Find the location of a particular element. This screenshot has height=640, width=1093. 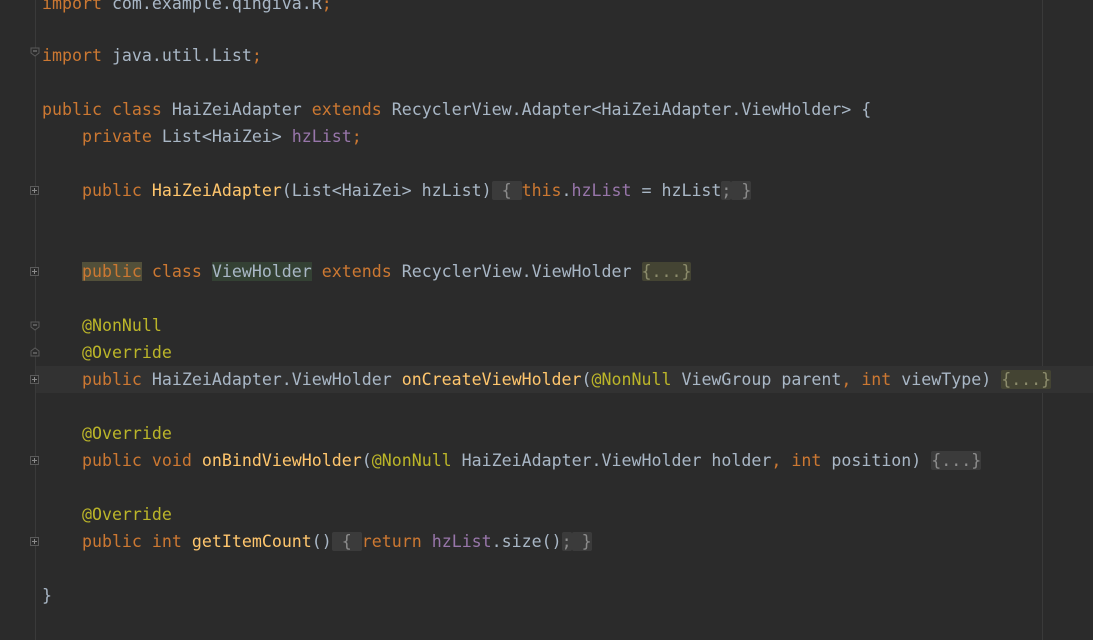

code-line-annotation-nonnull: @NonNull is located at coordinates (102, 325).